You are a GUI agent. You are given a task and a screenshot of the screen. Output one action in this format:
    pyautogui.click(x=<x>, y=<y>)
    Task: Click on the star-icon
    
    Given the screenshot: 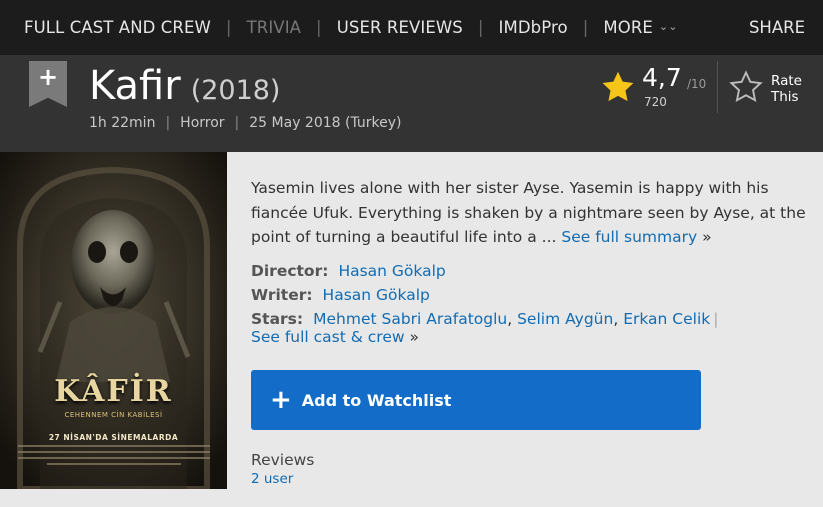 What is the action you would take?
    pyautogui.click(x=618, y=86)
    